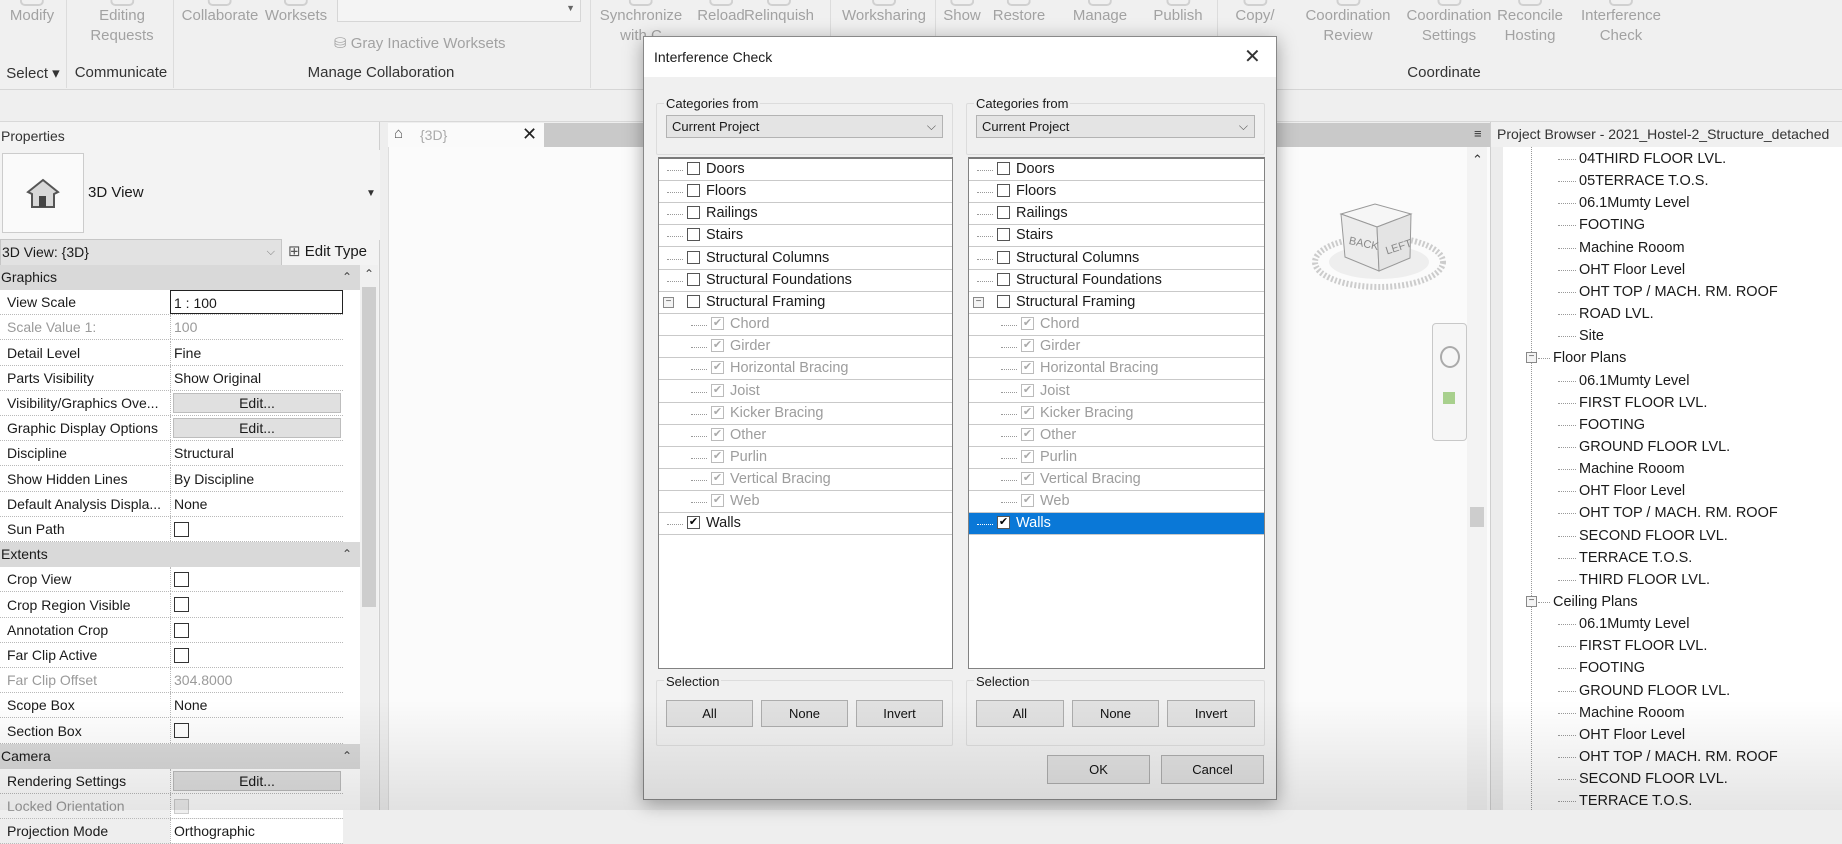 This screenshot has height=844, width=1842. I want to click on properties-scrollbar: ⌃, so click(369, 537).